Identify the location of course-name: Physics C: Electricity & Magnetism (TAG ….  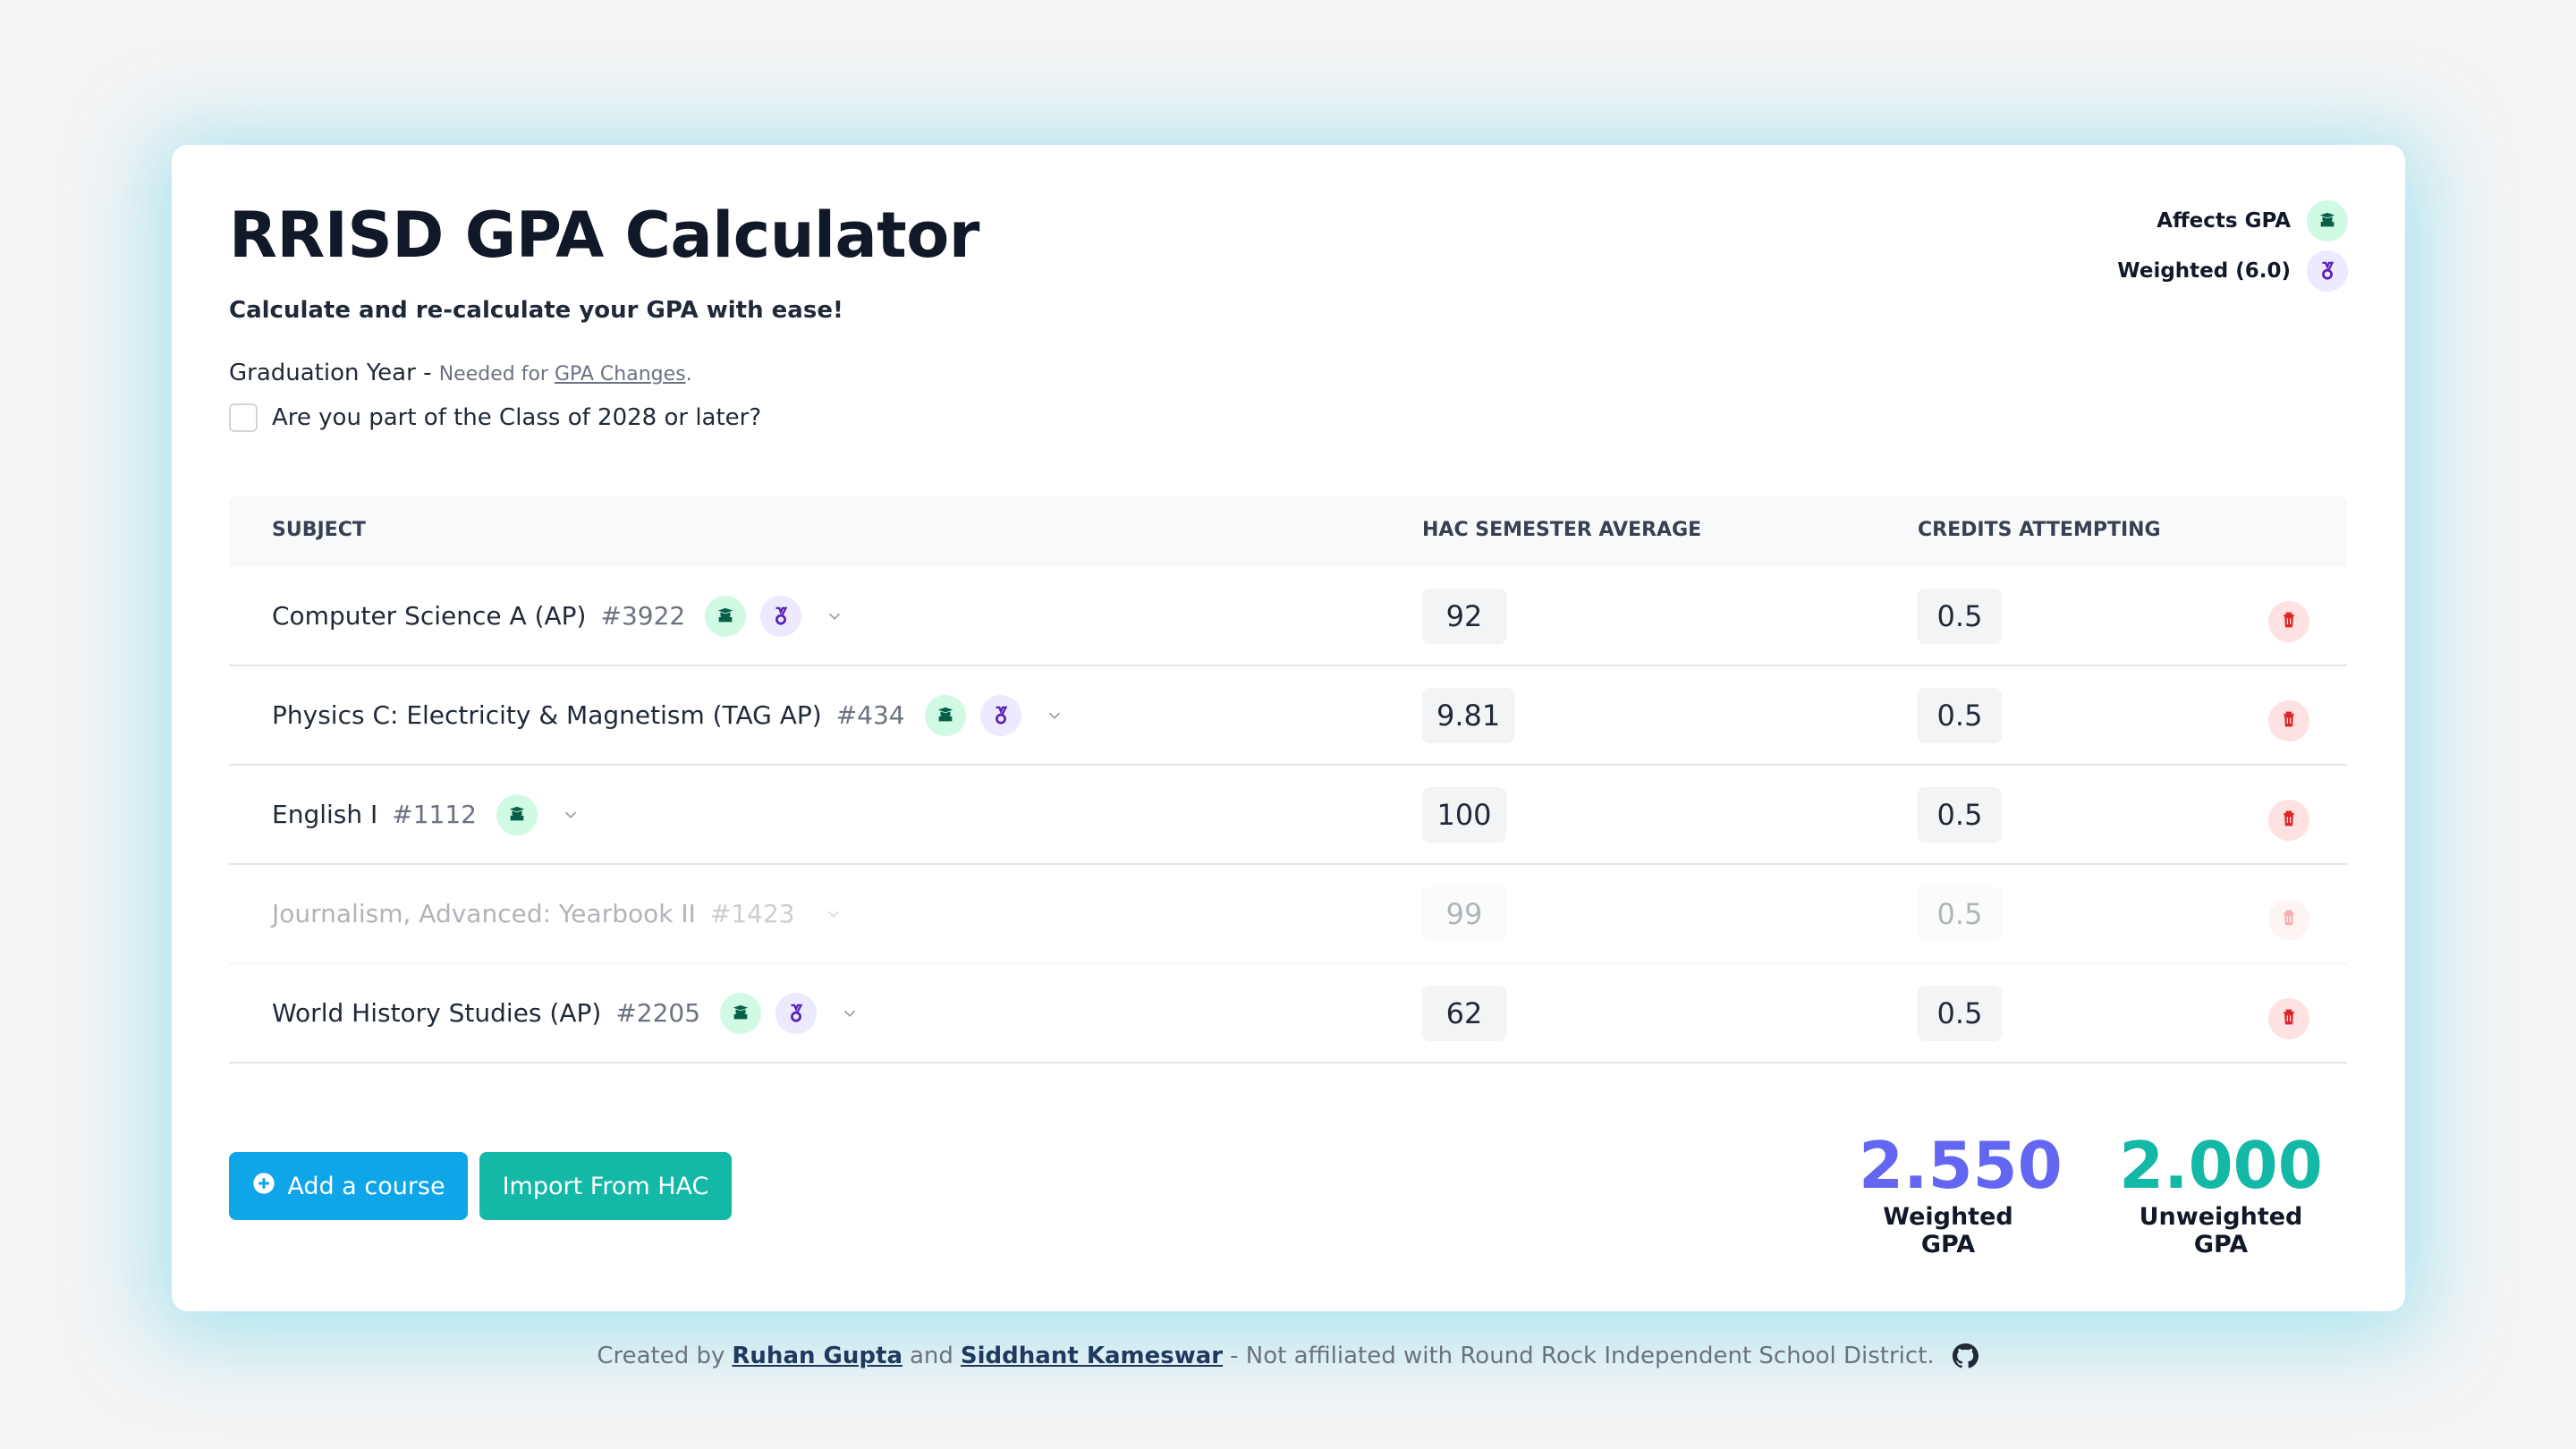
(547, 715).